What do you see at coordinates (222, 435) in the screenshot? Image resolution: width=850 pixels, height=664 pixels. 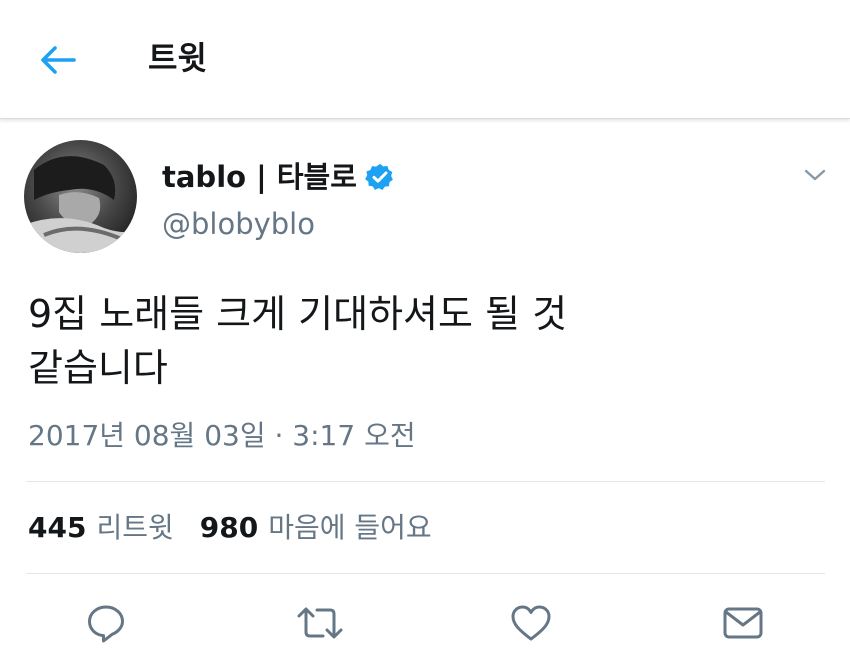 I see `tweet-timestamp: 2017년 08월 03일 · 3:17 오전` at bounding box center [222, 435].